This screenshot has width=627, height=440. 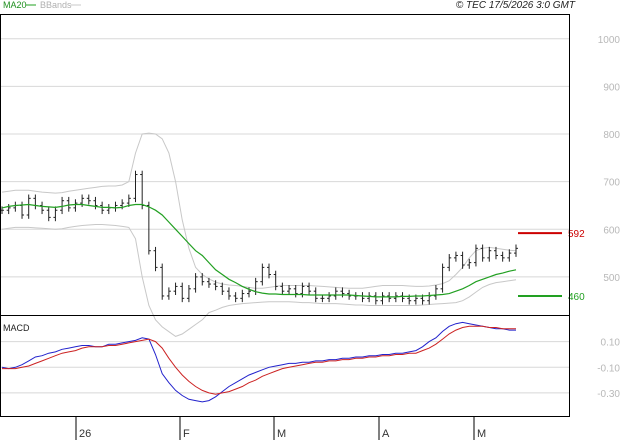 What do you see at coordinates (186, 434) in the screenshot?
I see `x-tick-label: F` at bounding box center [186, 434].